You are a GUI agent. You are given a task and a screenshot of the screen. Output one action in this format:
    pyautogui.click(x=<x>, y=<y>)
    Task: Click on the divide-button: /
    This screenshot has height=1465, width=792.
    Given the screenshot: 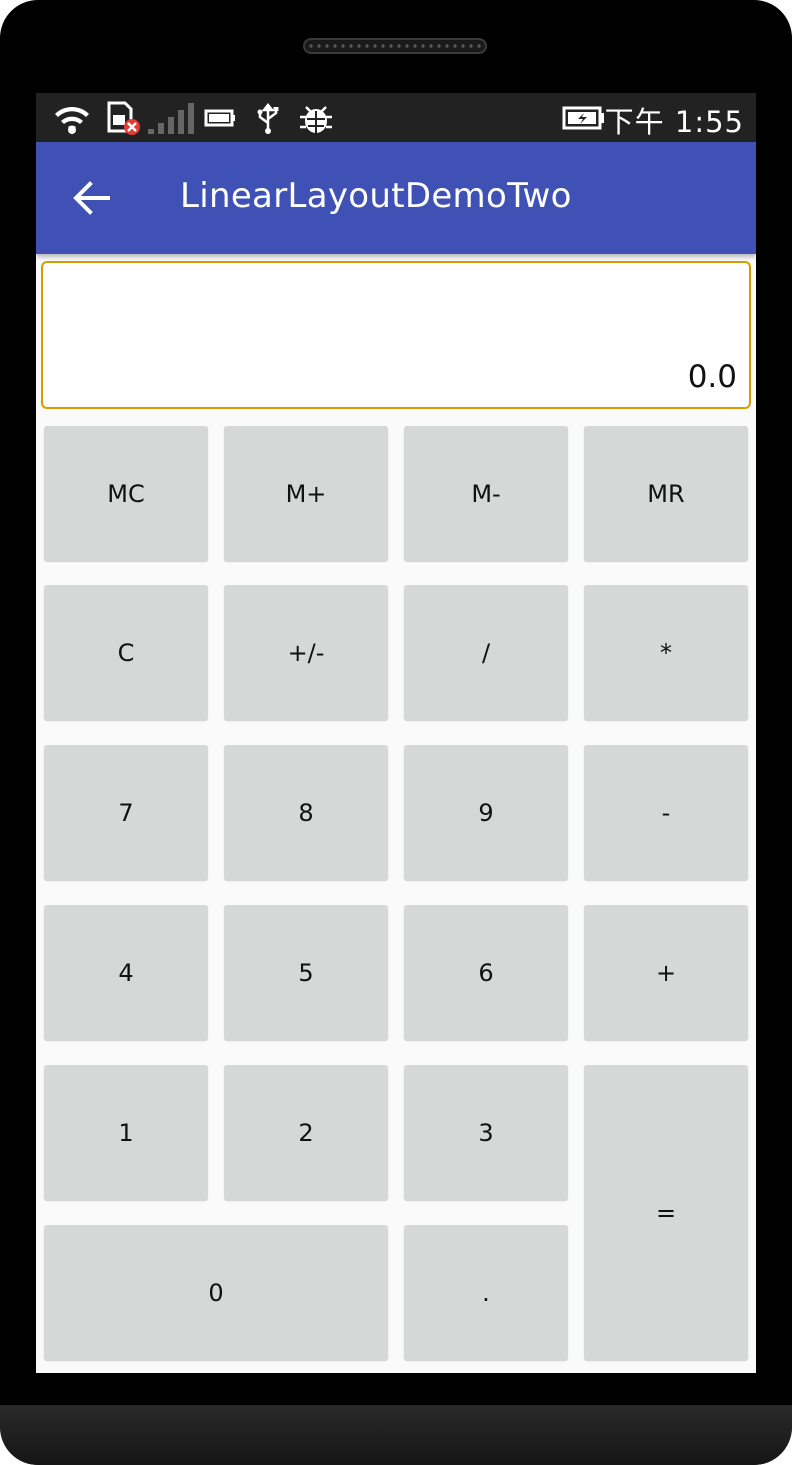 What is the action you would take?
    pyautogui.click(x=486, y=652)
    